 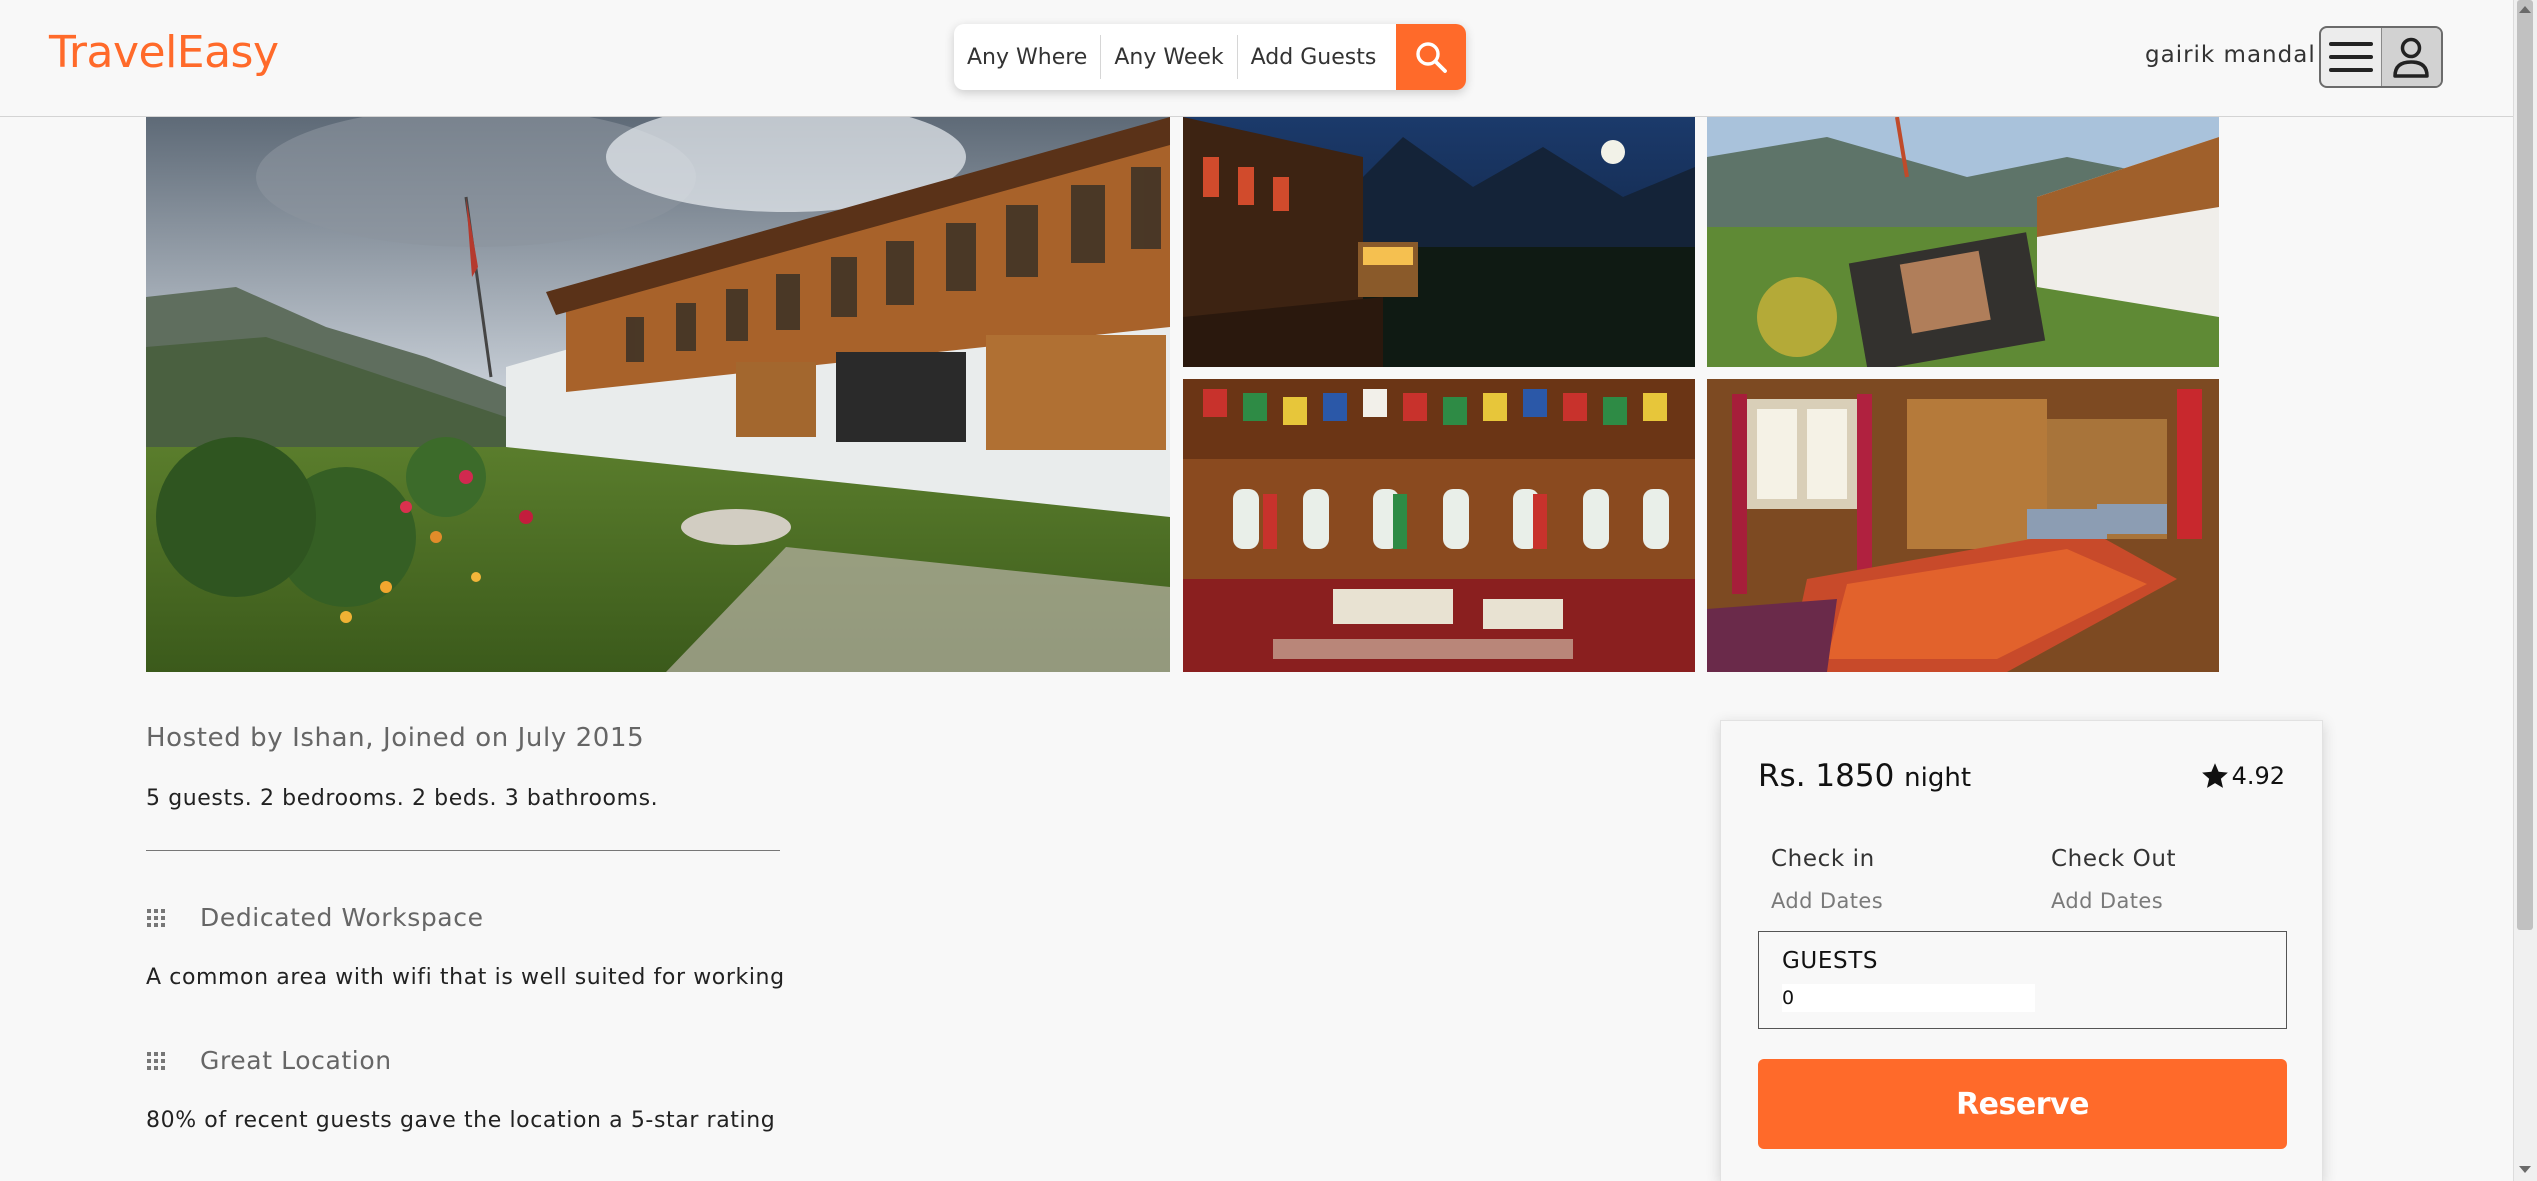 I want to click on guests-field: GUESTS, so click(x=2022, y=980).